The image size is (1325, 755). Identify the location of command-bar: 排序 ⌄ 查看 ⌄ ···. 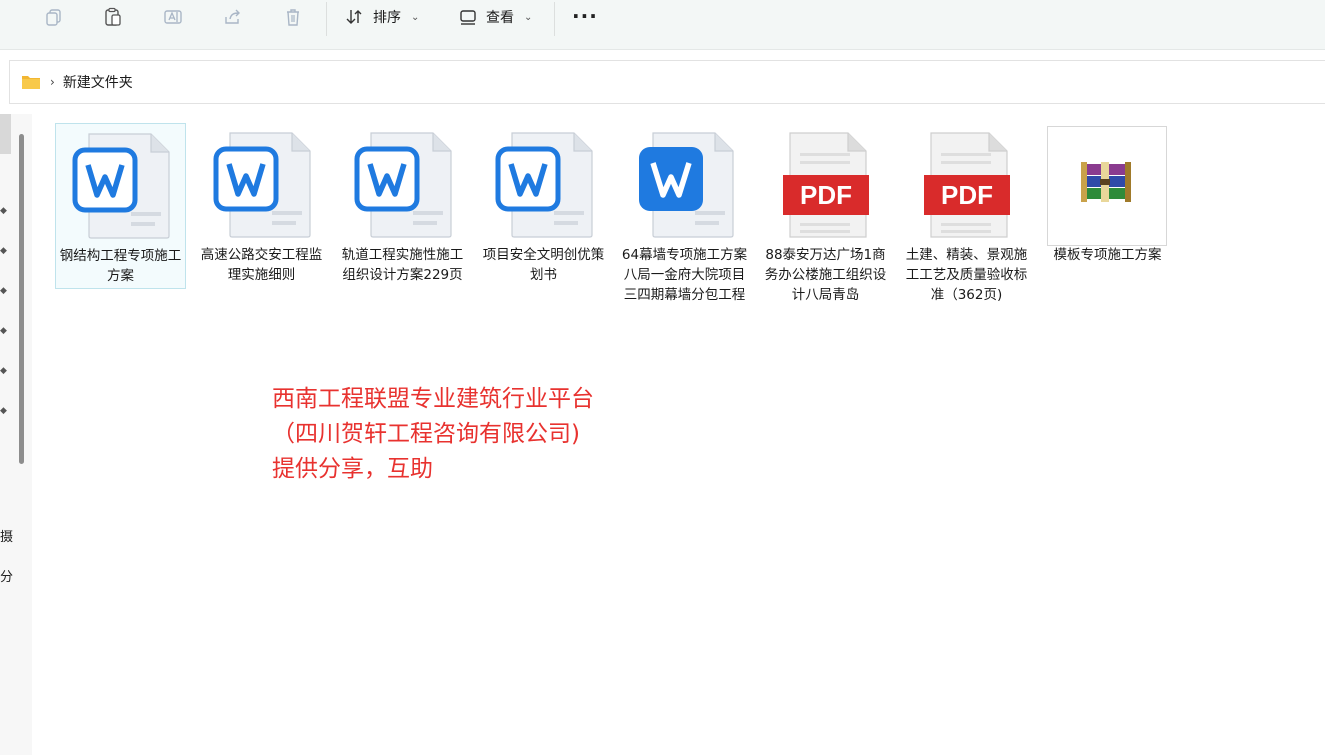
(662, 25).